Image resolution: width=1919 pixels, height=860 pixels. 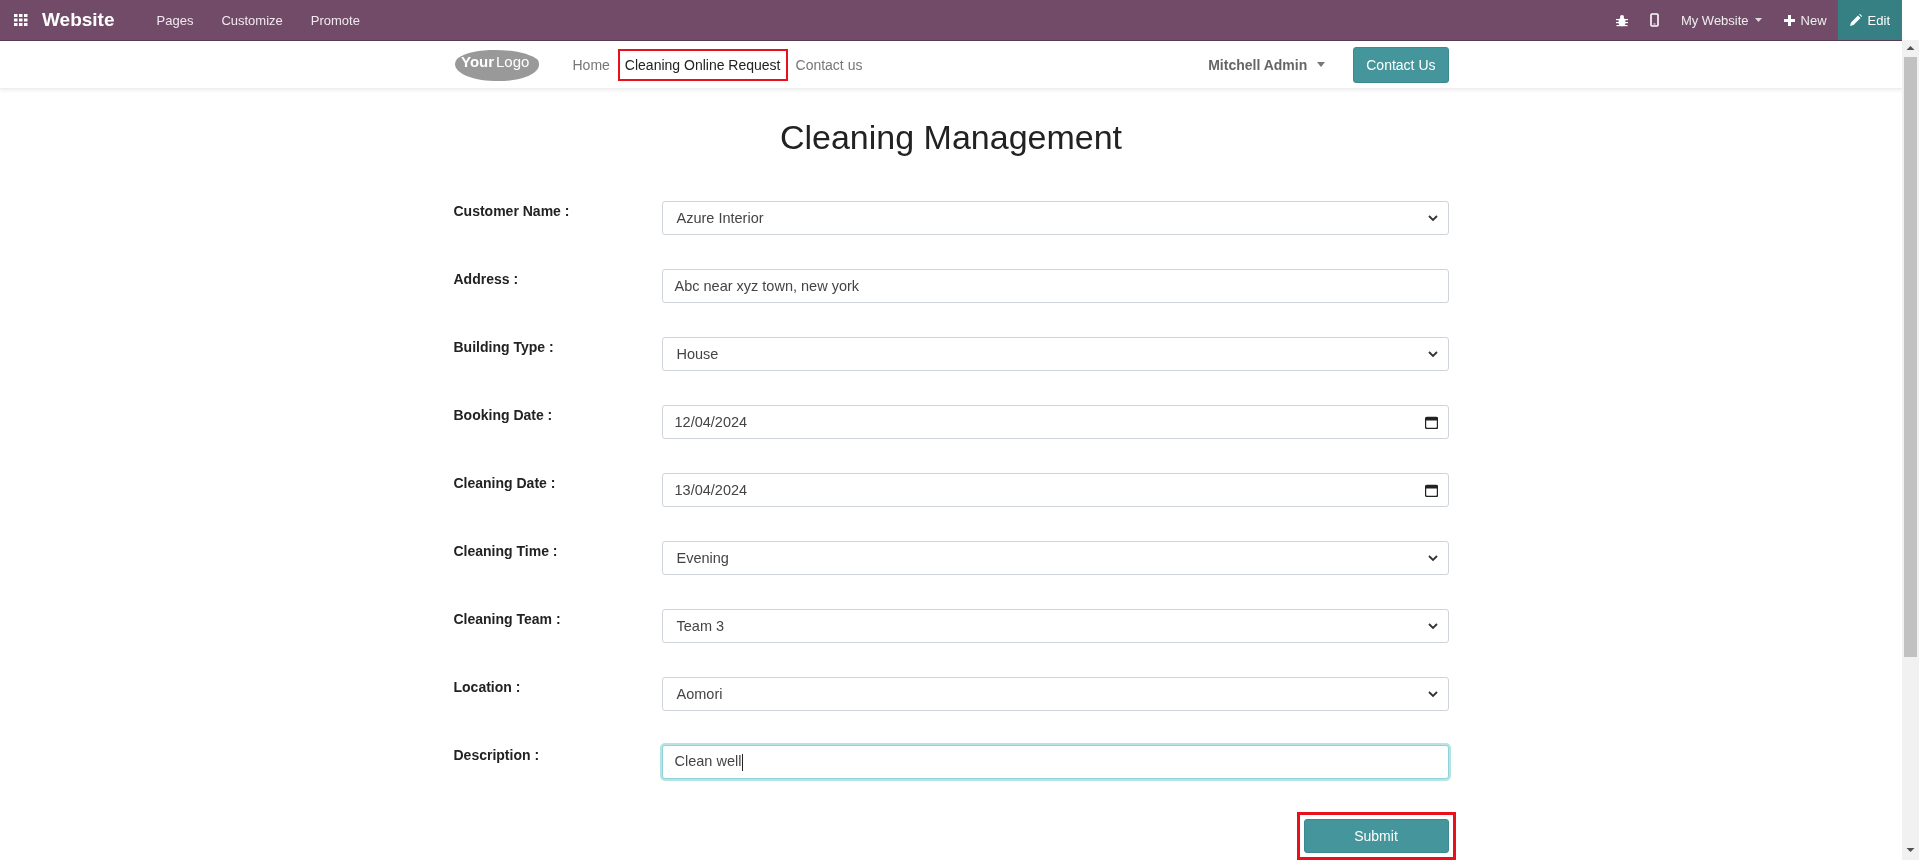 What do you see at coordinates (951, 137) in the screenshot?
I see `page-title: Cleaning Management` at bounding box center [951, 137].